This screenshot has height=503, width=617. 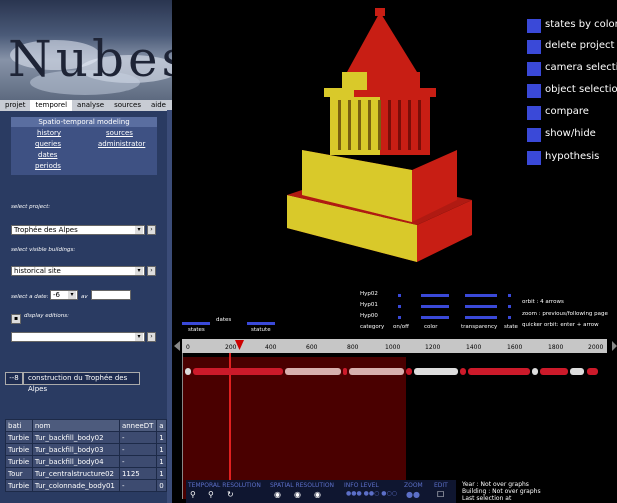 I want to click on info-level-label: INFO LEVEL, so click(x=361, y=485).